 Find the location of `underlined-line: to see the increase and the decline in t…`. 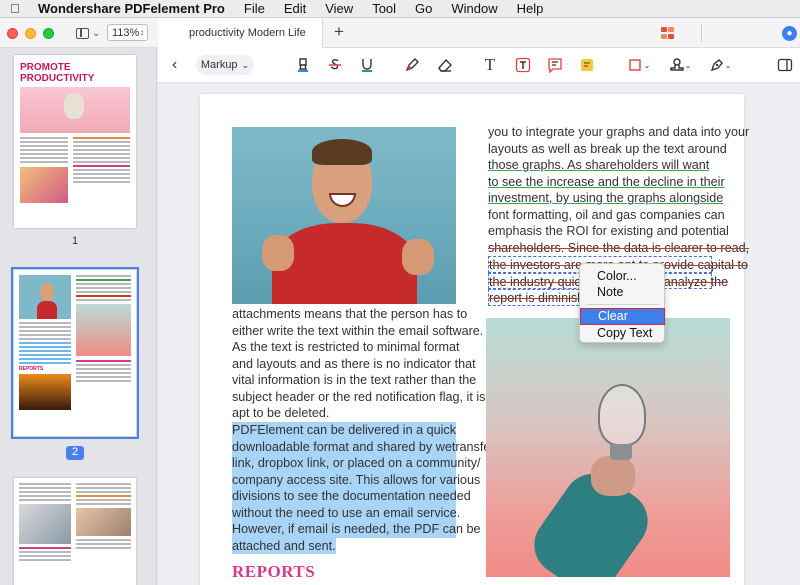

underlined-line: to see the increase and the decline in t… is located at coordinates (606, 182).